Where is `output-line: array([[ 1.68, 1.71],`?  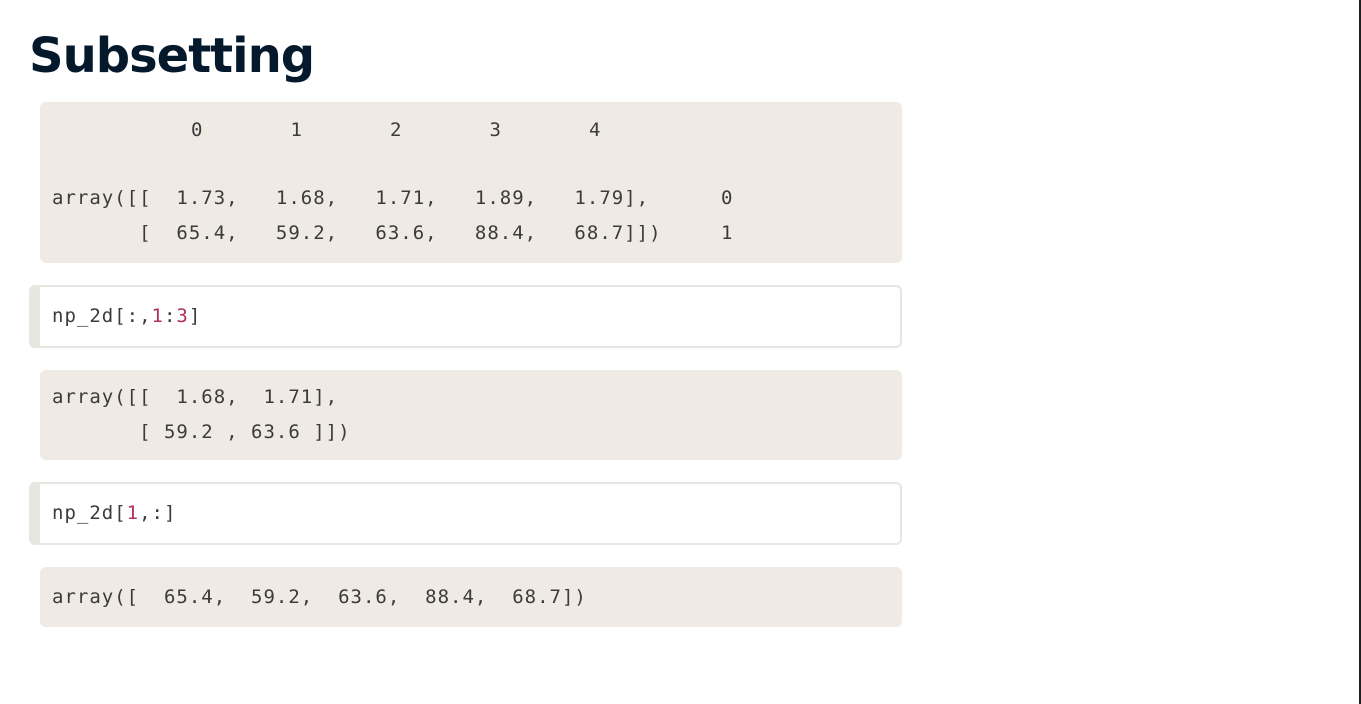
output-line: array([[ 1.68, 1.71], is located at coordinates (195, 397).